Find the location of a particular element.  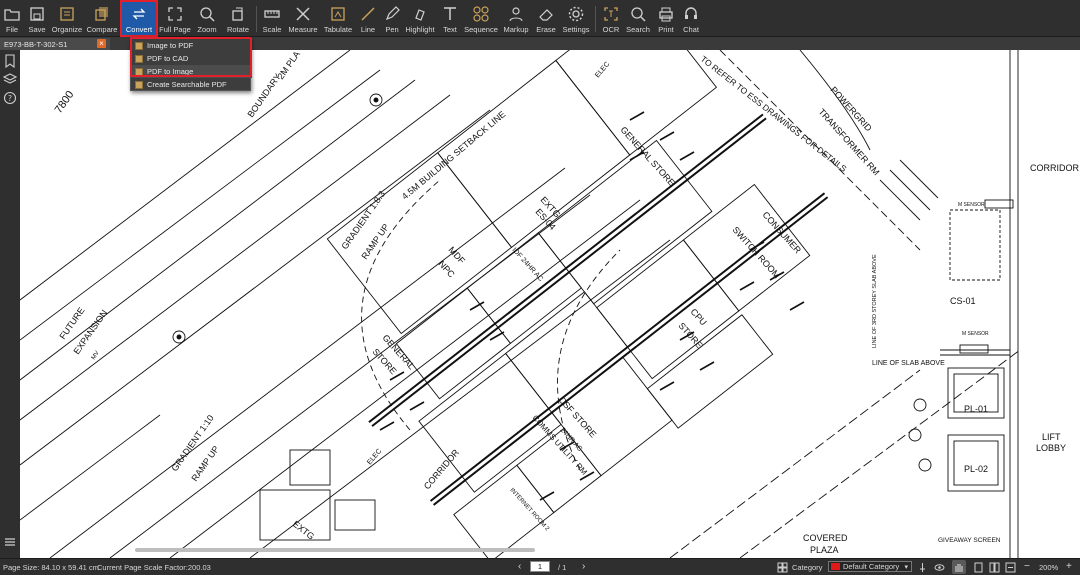

label-extg-bottom: EXTG is located at coordinates (303, 530).